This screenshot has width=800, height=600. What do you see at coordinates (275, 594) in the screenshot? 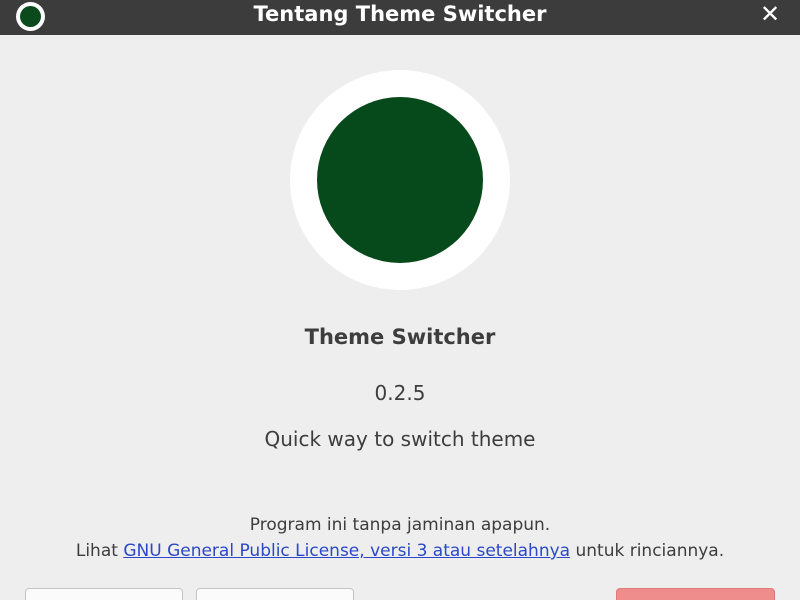
I see `license-button` at bounding box center [275, 594].